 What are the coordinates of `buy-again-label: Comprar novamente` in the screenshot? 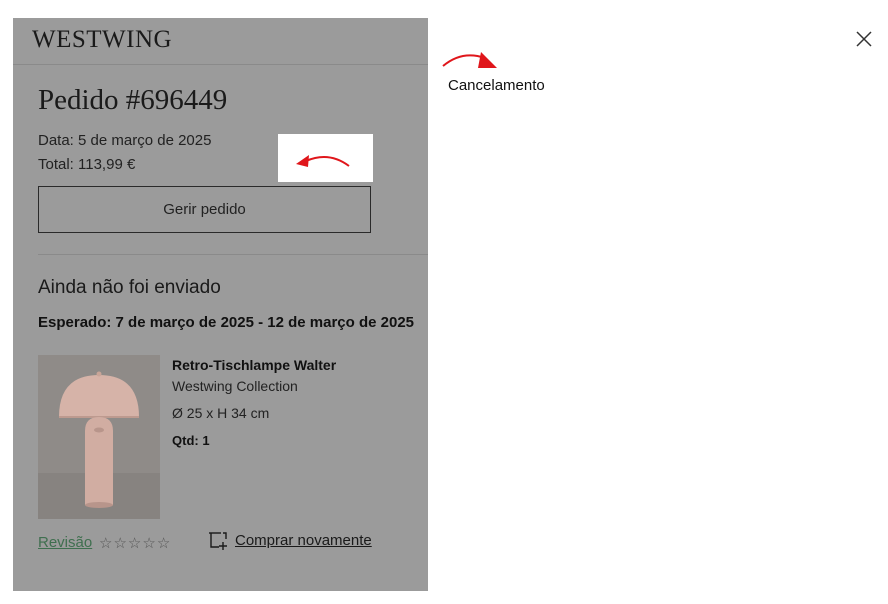 It's located at (303, 540).